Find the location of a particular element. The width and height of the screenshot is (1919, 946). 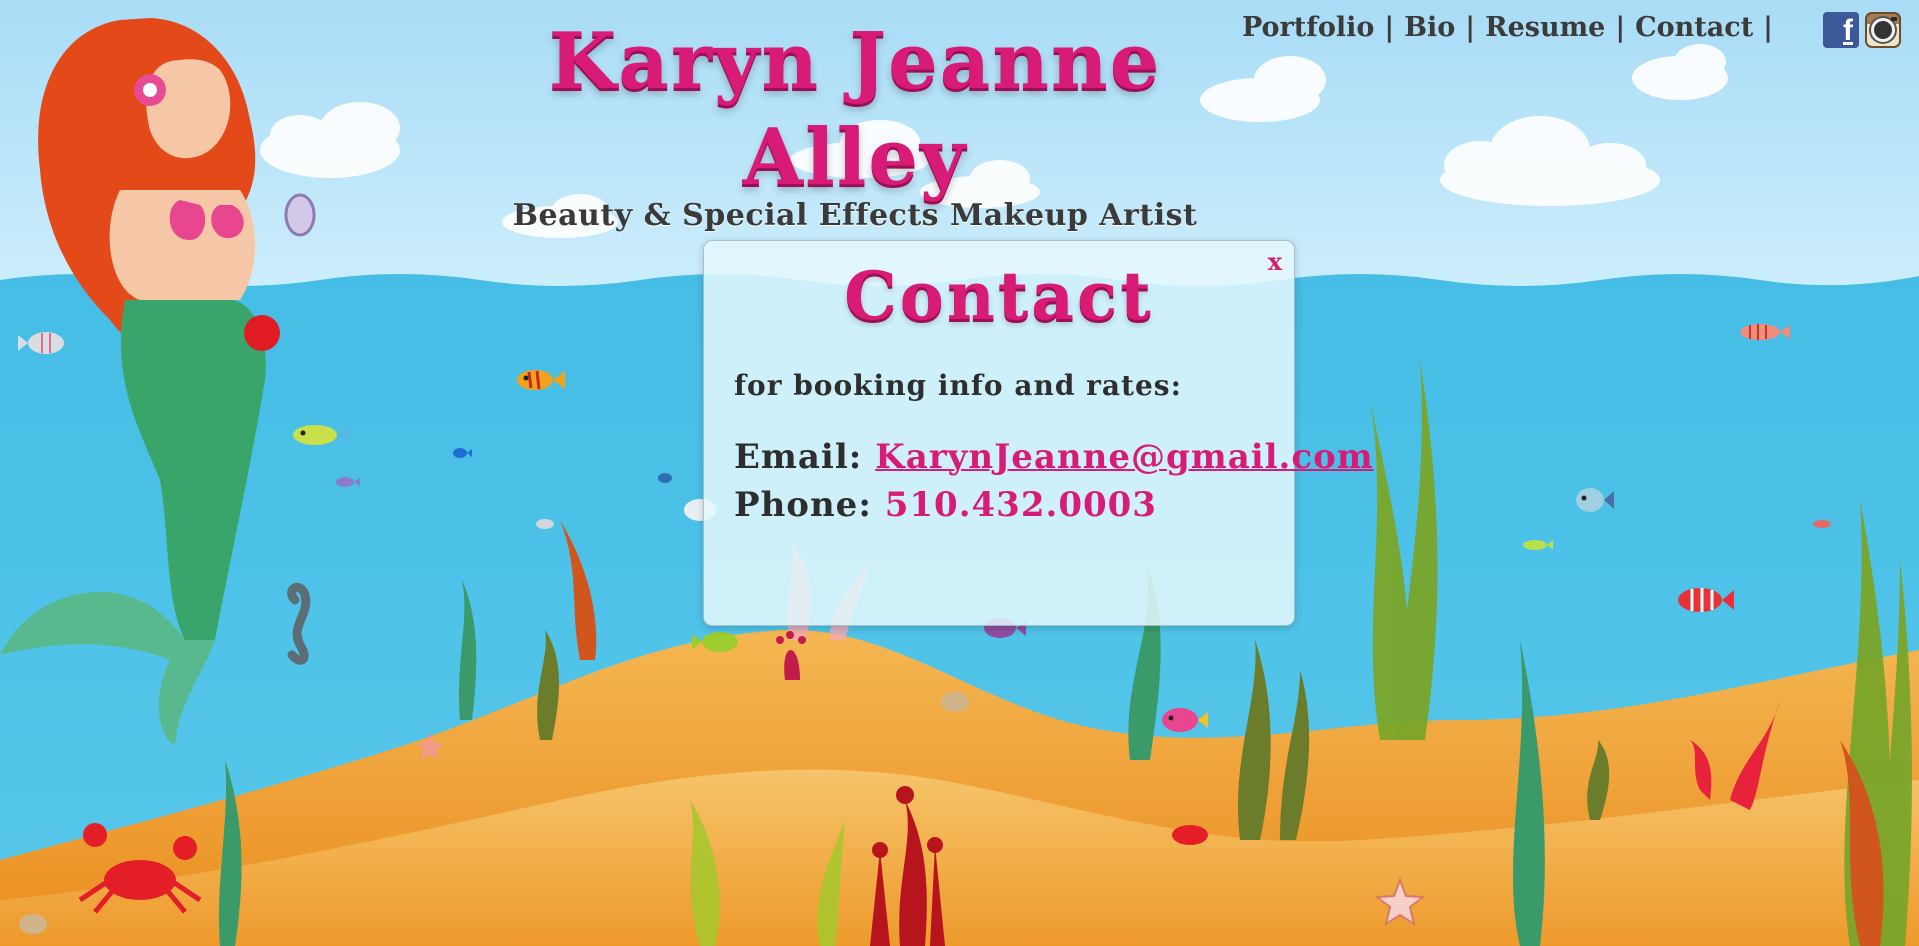

phone-row: Phone: 510.432.0003 is located at coordinates (945, 505).